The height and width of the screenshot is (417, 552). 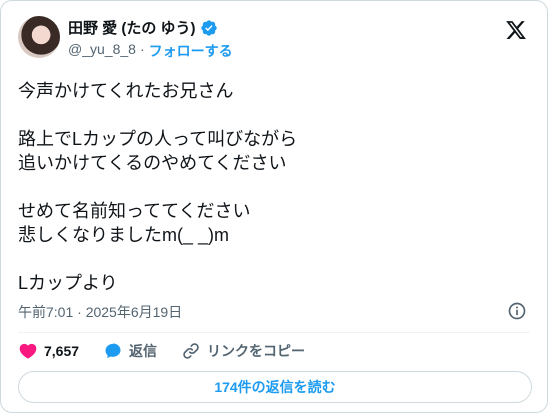 What do you see at coordinates (113, 351) in the screenshot?
I see `reply-bubble-icon` at bounding box center [113, 351].